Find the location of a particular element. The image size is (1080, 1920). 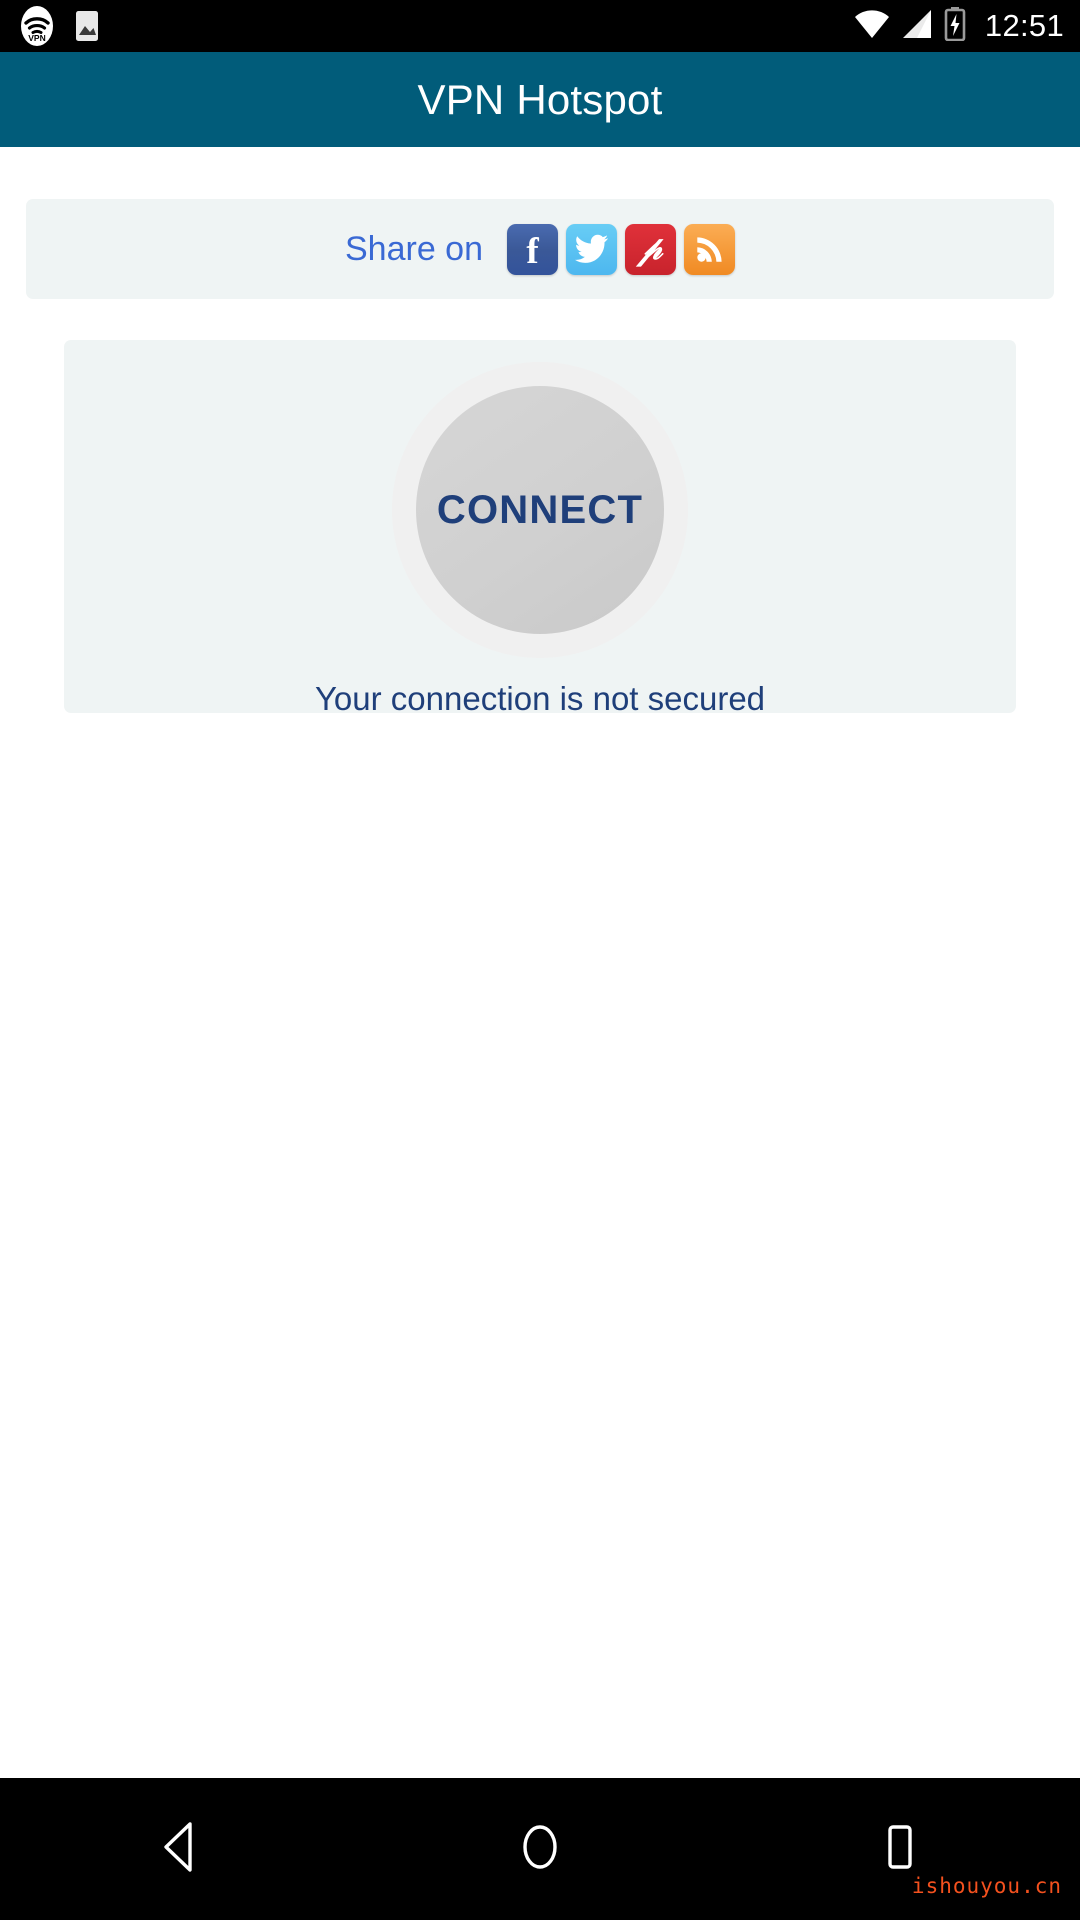

status-bar-system-icons: 12:51 is located at coordinates (959, 26).